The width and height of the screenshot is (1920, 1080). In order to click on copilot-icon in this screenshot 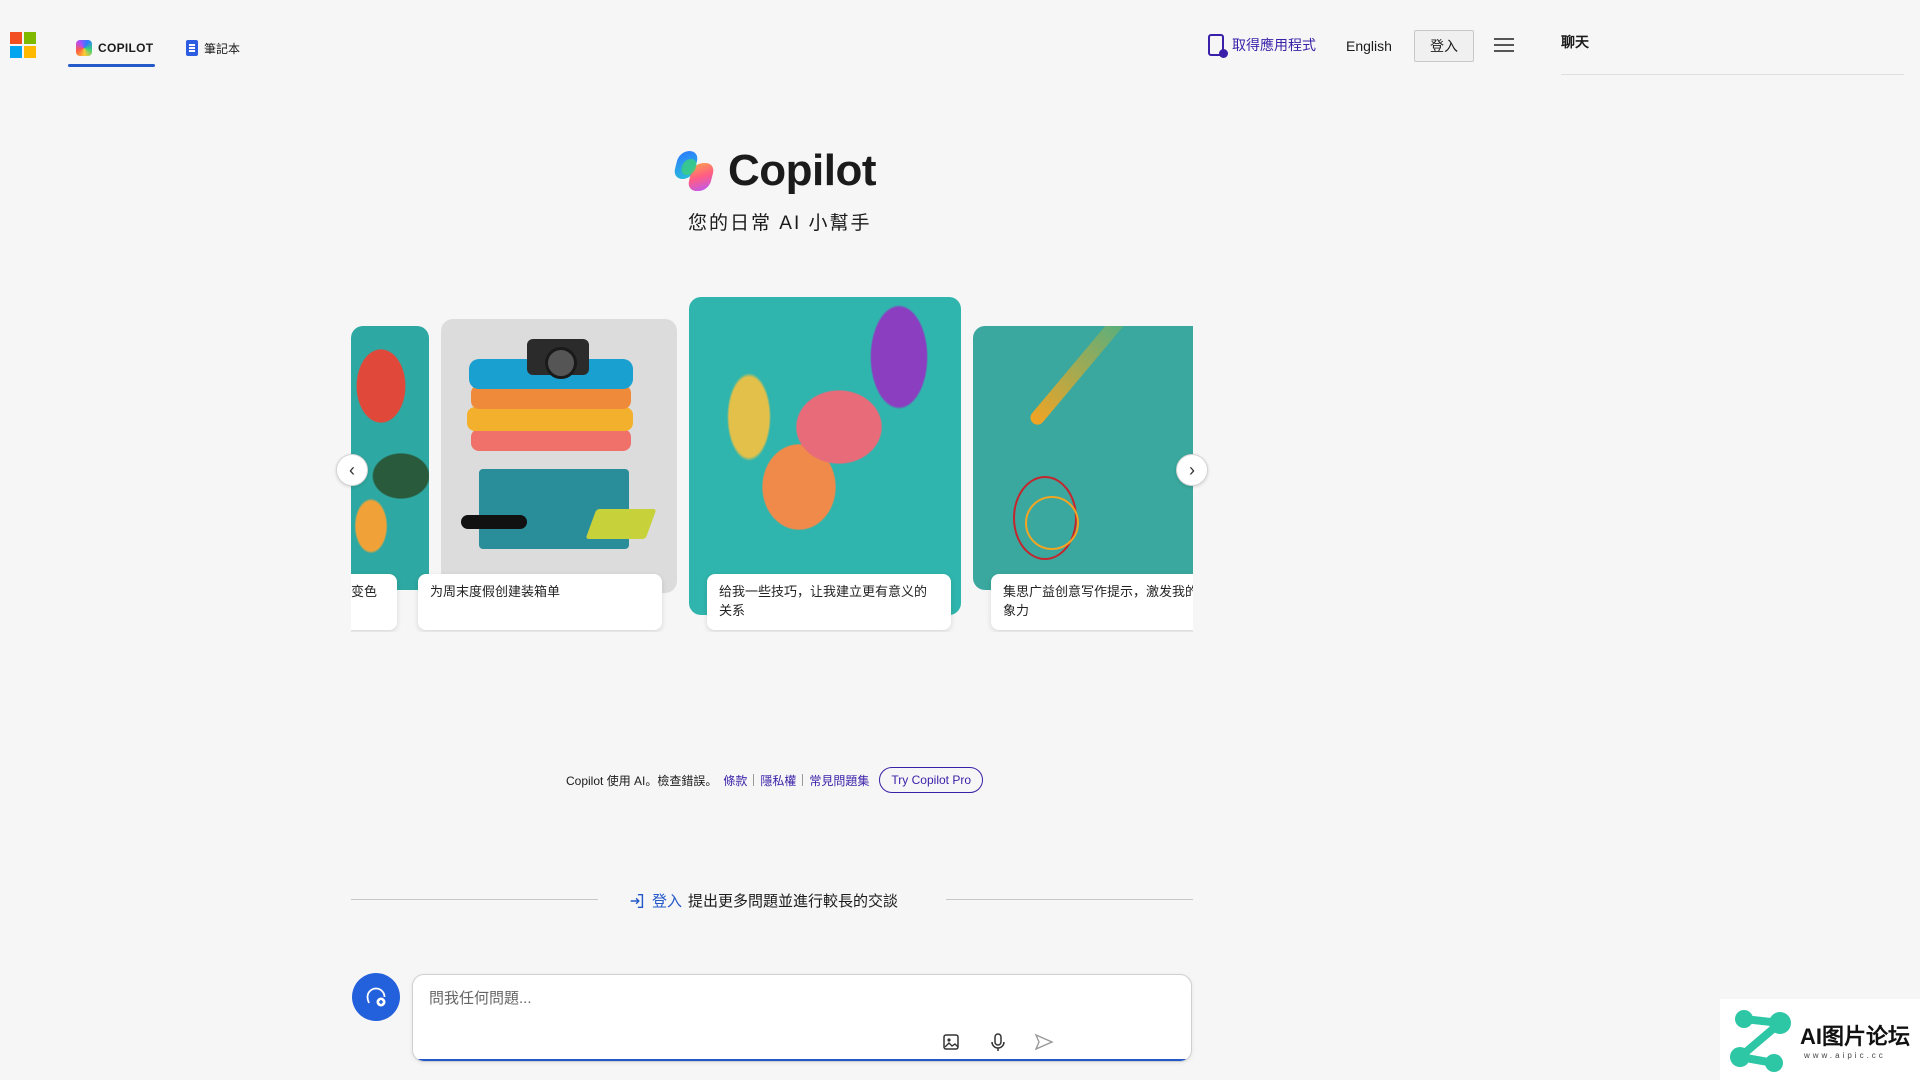, I will do `click(84, 48)`.